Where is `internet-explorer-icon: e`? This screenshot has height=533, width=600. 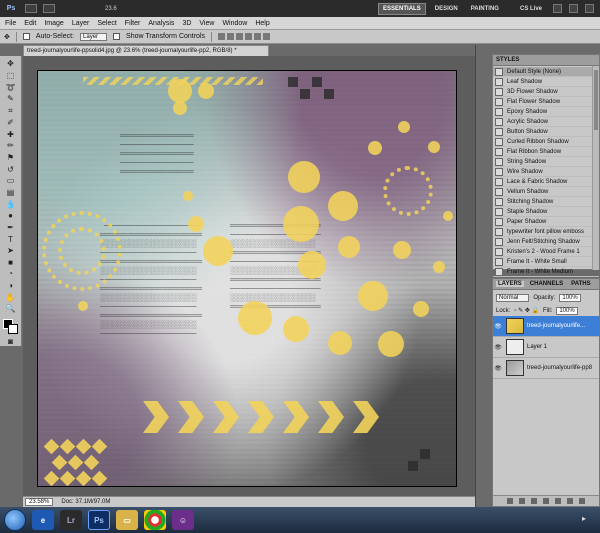 internet-explorer-icon: e is located at coordinates (43, 520).